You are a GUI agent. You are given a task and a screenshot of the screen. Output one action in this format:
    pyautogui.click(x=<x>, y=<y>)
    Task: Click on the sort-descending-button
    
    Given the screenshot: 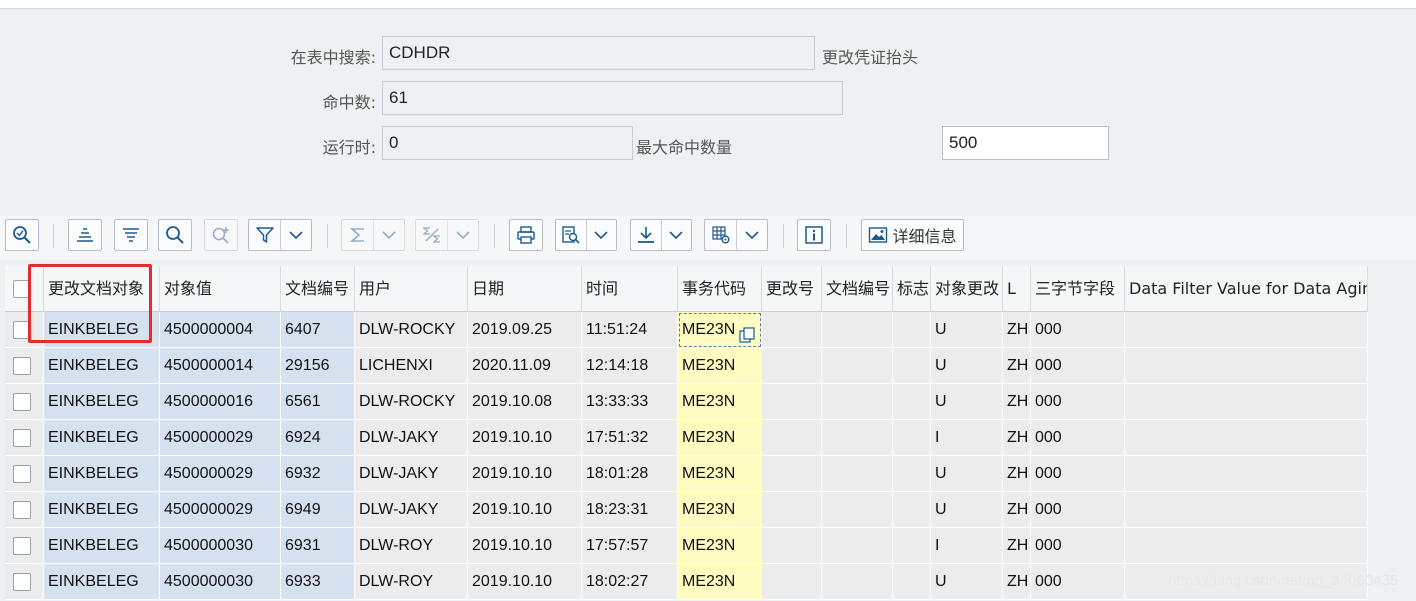 What is the action you would take?
    pyautogui.click(x=131, y=235)
    